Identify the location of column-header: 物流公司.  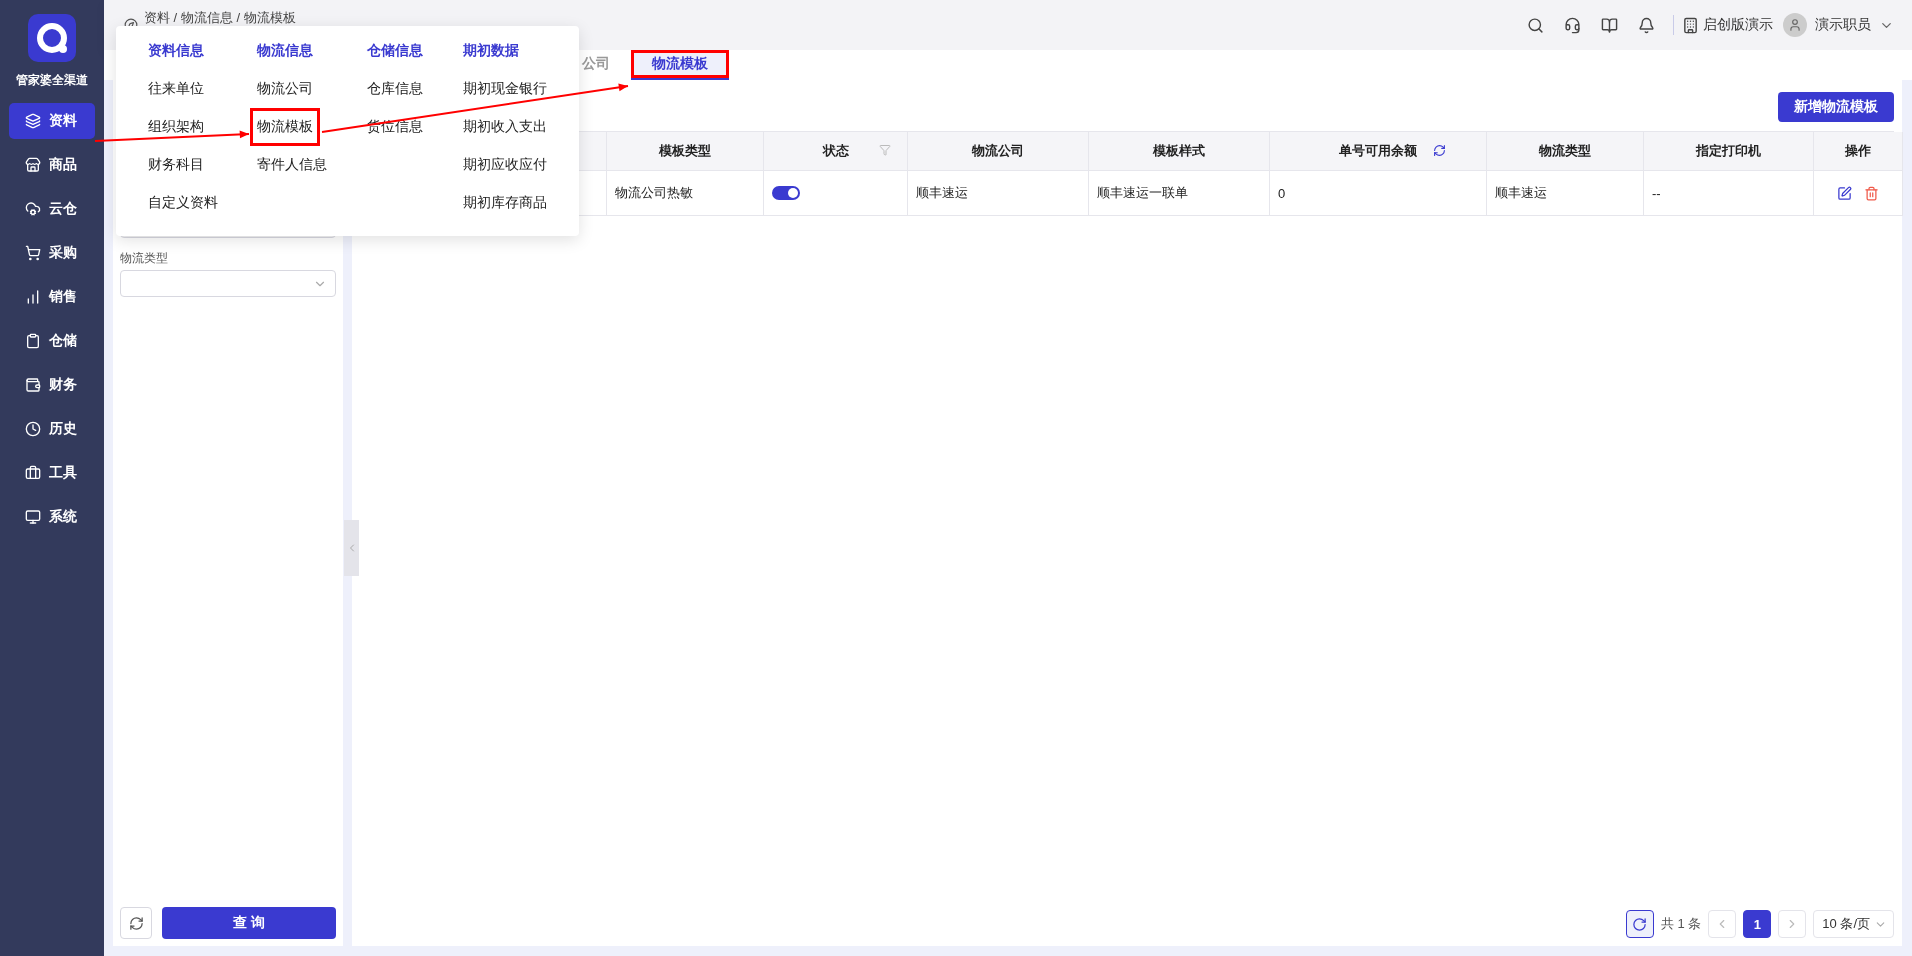
(998, 151).